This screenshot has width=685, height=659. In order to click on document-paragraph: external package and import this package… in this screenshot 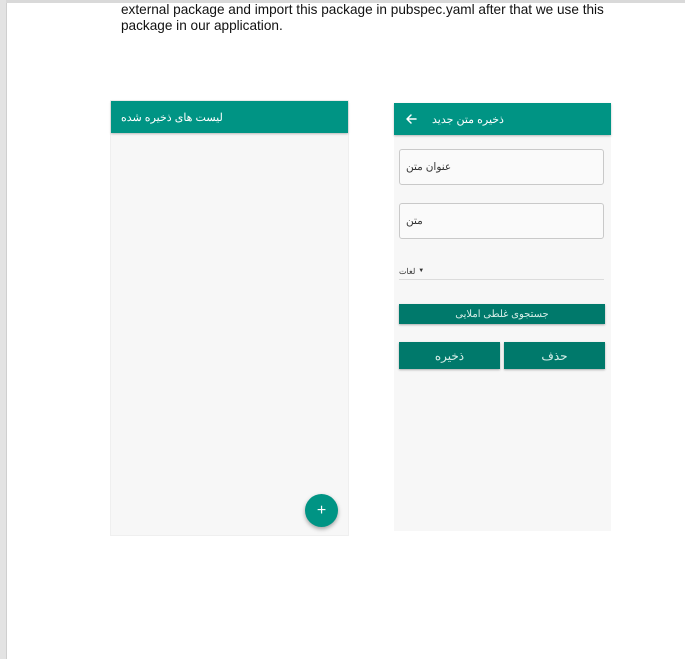, I will do `click(371, 17)`.